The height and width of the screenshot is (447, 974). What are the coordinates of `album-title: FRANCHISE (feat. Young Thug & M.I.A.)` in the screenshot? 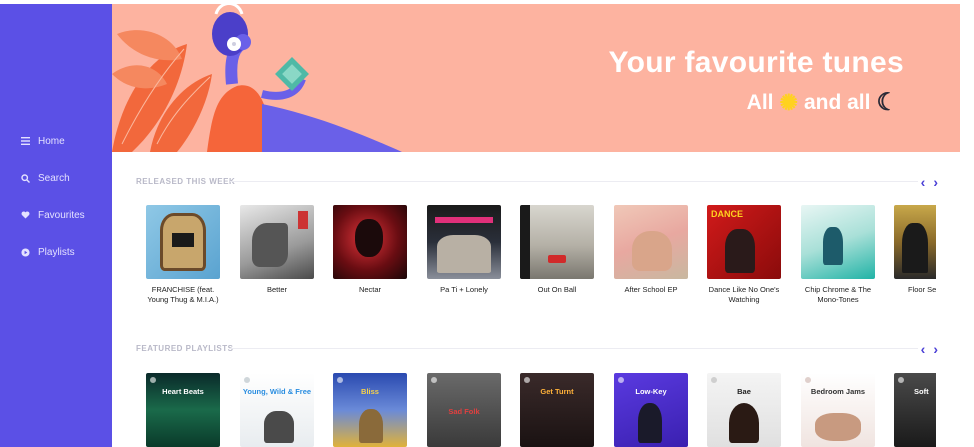 It's located at (183, 294).